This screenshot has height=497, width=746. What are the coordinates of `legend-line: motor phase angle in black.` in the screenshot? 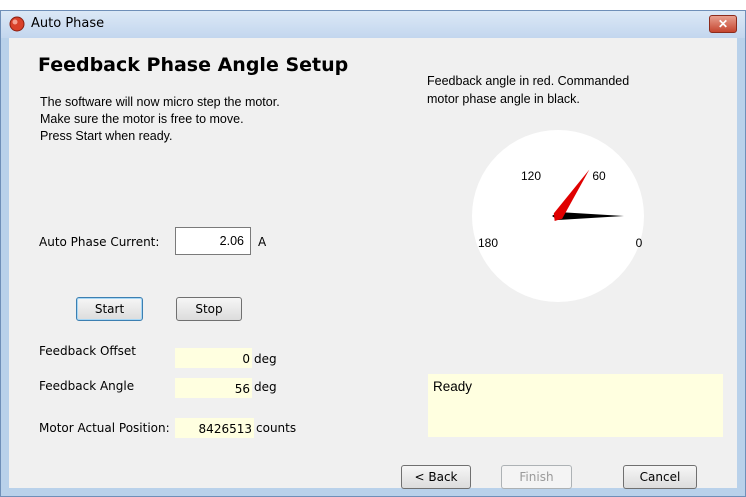 It's located at (503, 99).